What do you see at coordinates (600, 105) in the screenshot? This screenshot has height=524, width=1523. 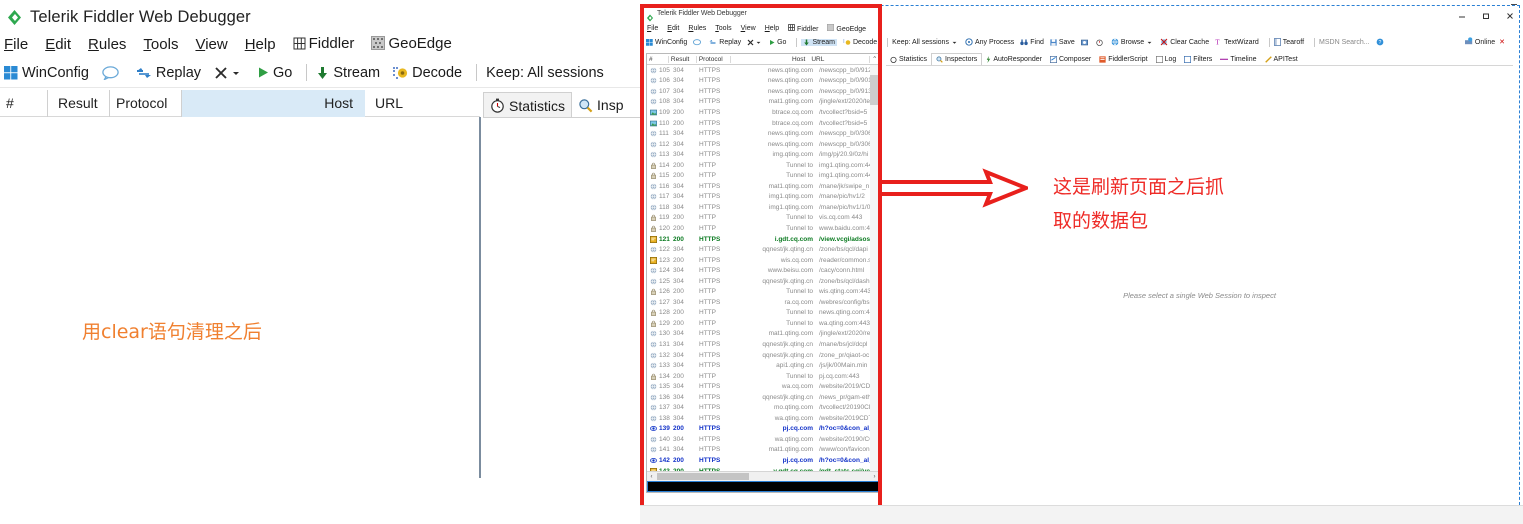 I see `tab-inspectors: Insp` at bounding box center [600, 105].